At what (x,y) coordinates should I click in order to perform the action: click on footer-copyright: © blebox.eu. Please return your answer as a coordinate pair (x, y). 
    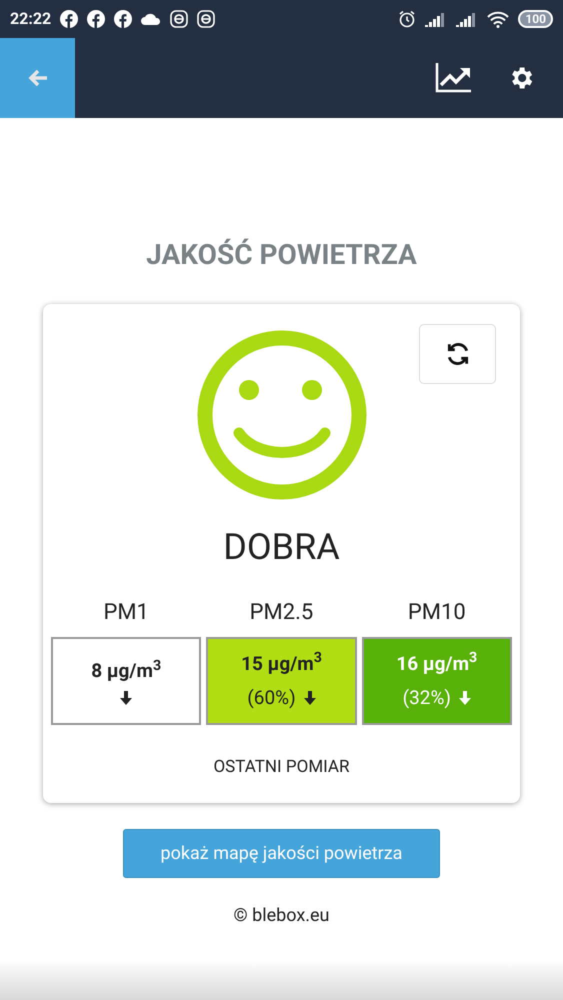
    Looking at the image, I should click on (282, 916).